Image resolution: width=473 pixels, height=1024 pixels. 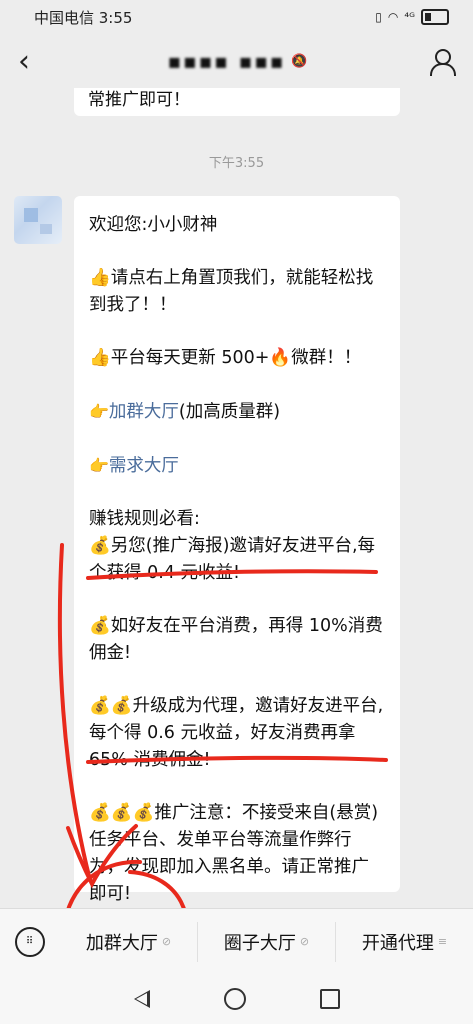 What do you see at coordinates (397, 943) in the screenshot?
I see `menu-item-label: 开通代理` at bounding box center [397, 943].